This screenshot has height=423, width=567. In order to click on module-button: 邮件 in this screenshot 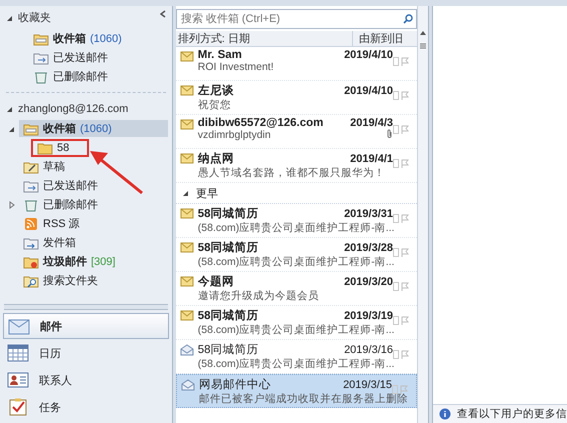, I will do `click(86, 326)`.